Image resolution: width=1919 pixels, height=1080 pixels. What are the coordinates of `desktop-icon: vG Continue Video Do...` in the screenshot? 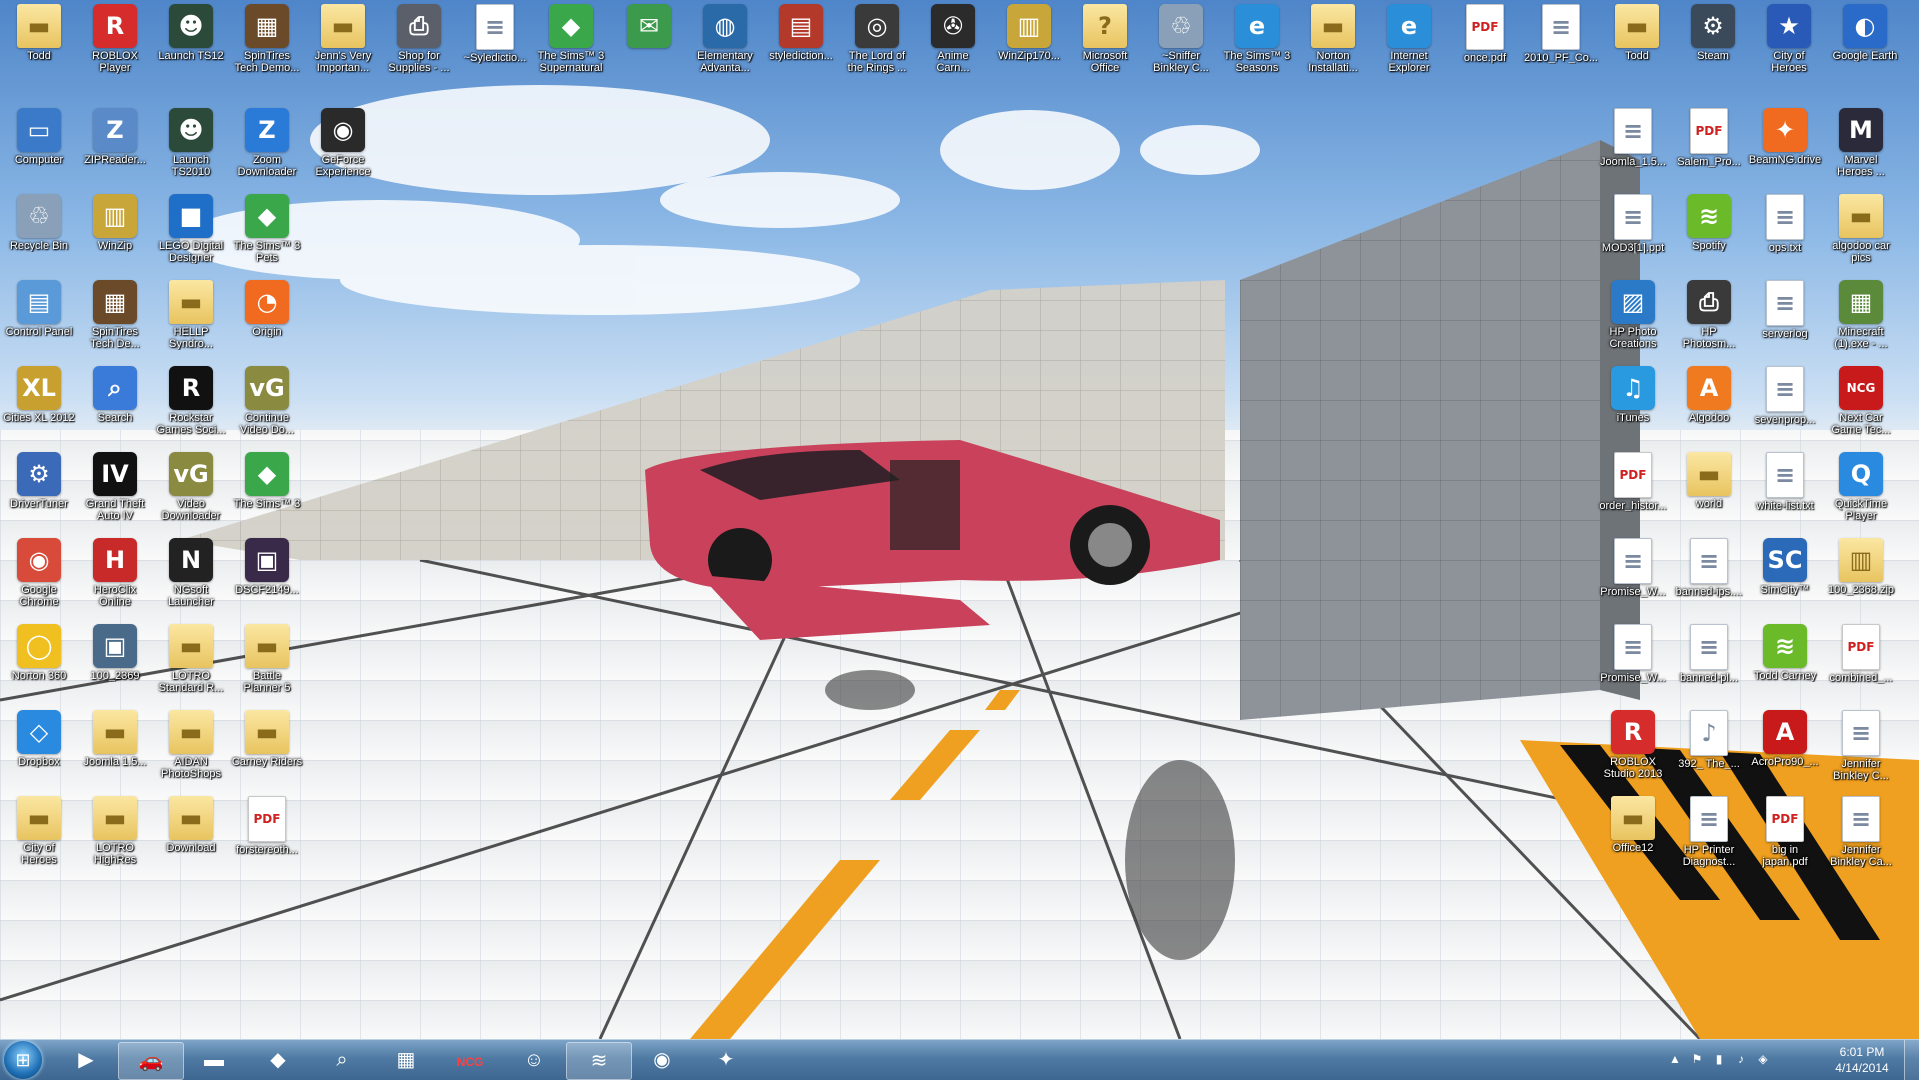 It's located at (267, 414).